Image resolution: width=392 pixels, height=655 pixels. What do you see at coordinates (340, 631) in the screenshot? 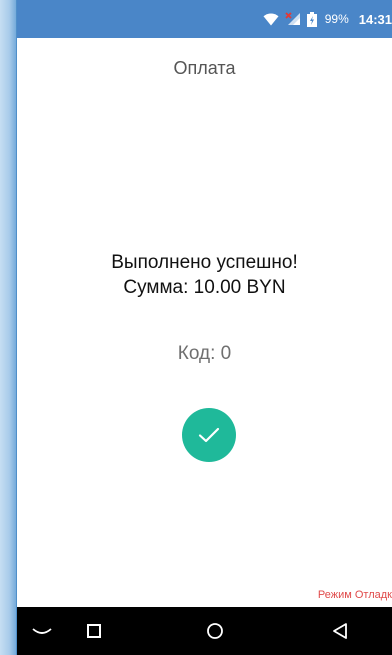
I see `back-icon` at bounding box center [340, 631].